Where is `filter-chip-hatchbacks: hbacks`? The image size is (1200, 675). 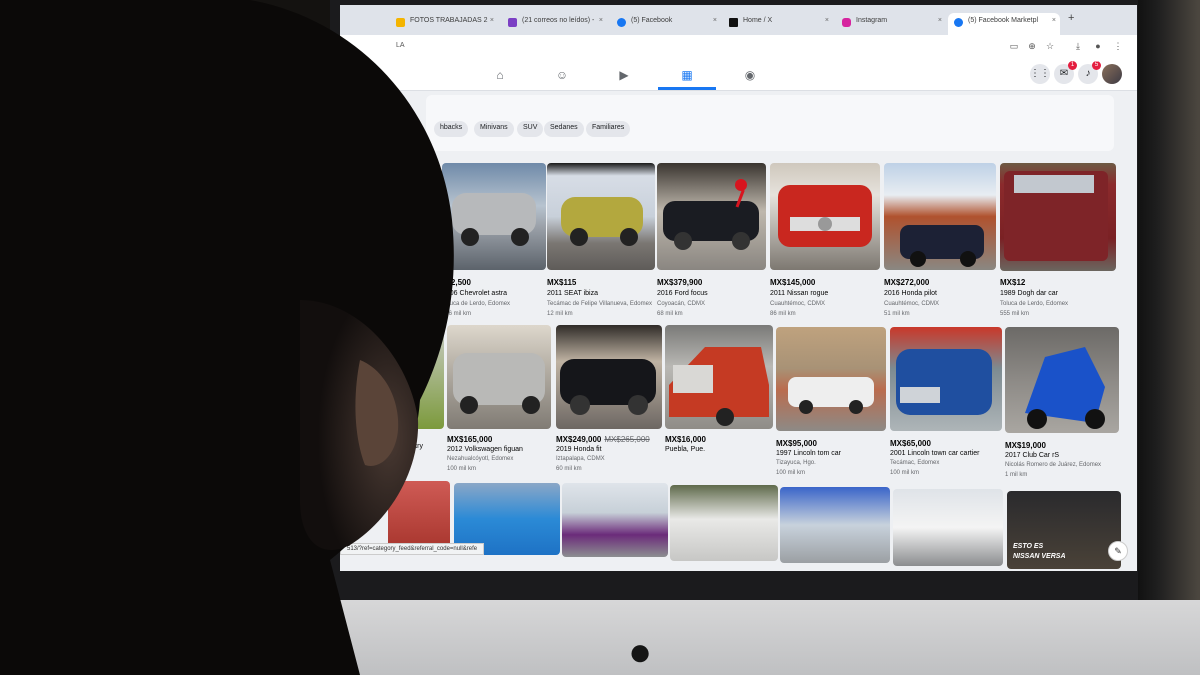
filter-chip-hatchbacks: hbacks is located at coordinates (451, 129).